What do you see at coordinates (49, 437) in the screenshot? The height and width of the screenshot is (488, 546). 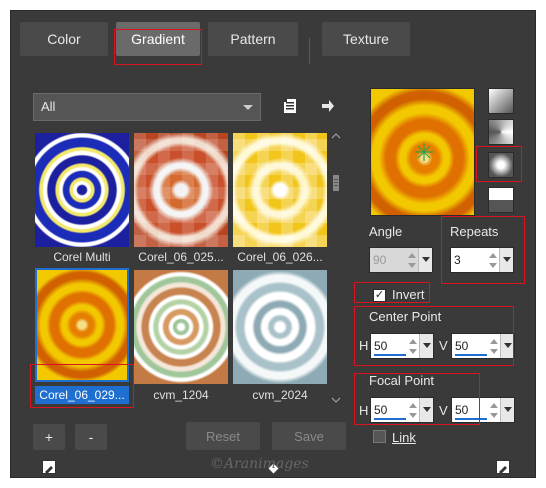 I see `add-gradient-button: +` at bounding box center [49, 437].